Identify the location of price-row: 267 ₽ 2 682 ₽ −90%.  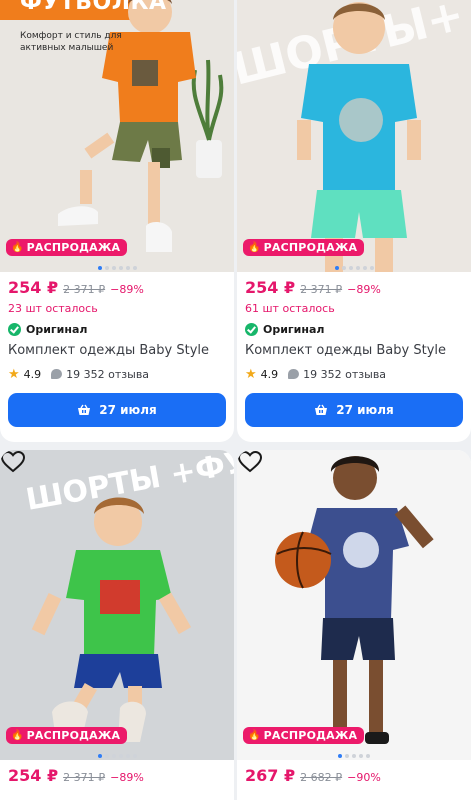
(354, 777).